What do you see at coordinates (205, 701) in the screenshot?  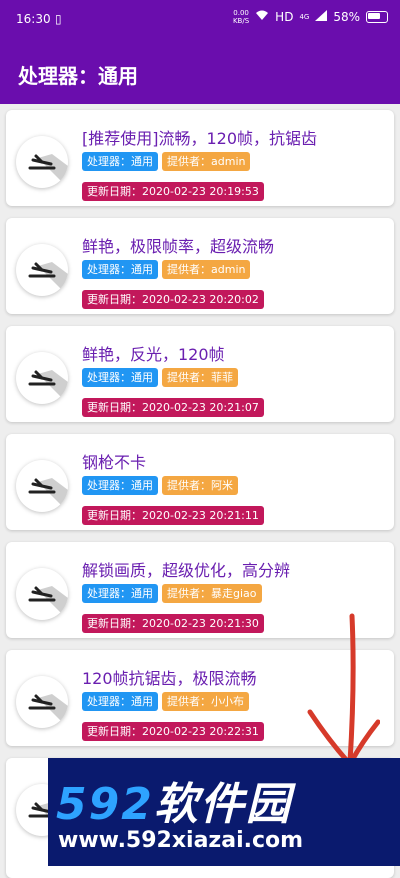 I see `provider-badge: 提供者：小小布` at bounding box center [205, 701].